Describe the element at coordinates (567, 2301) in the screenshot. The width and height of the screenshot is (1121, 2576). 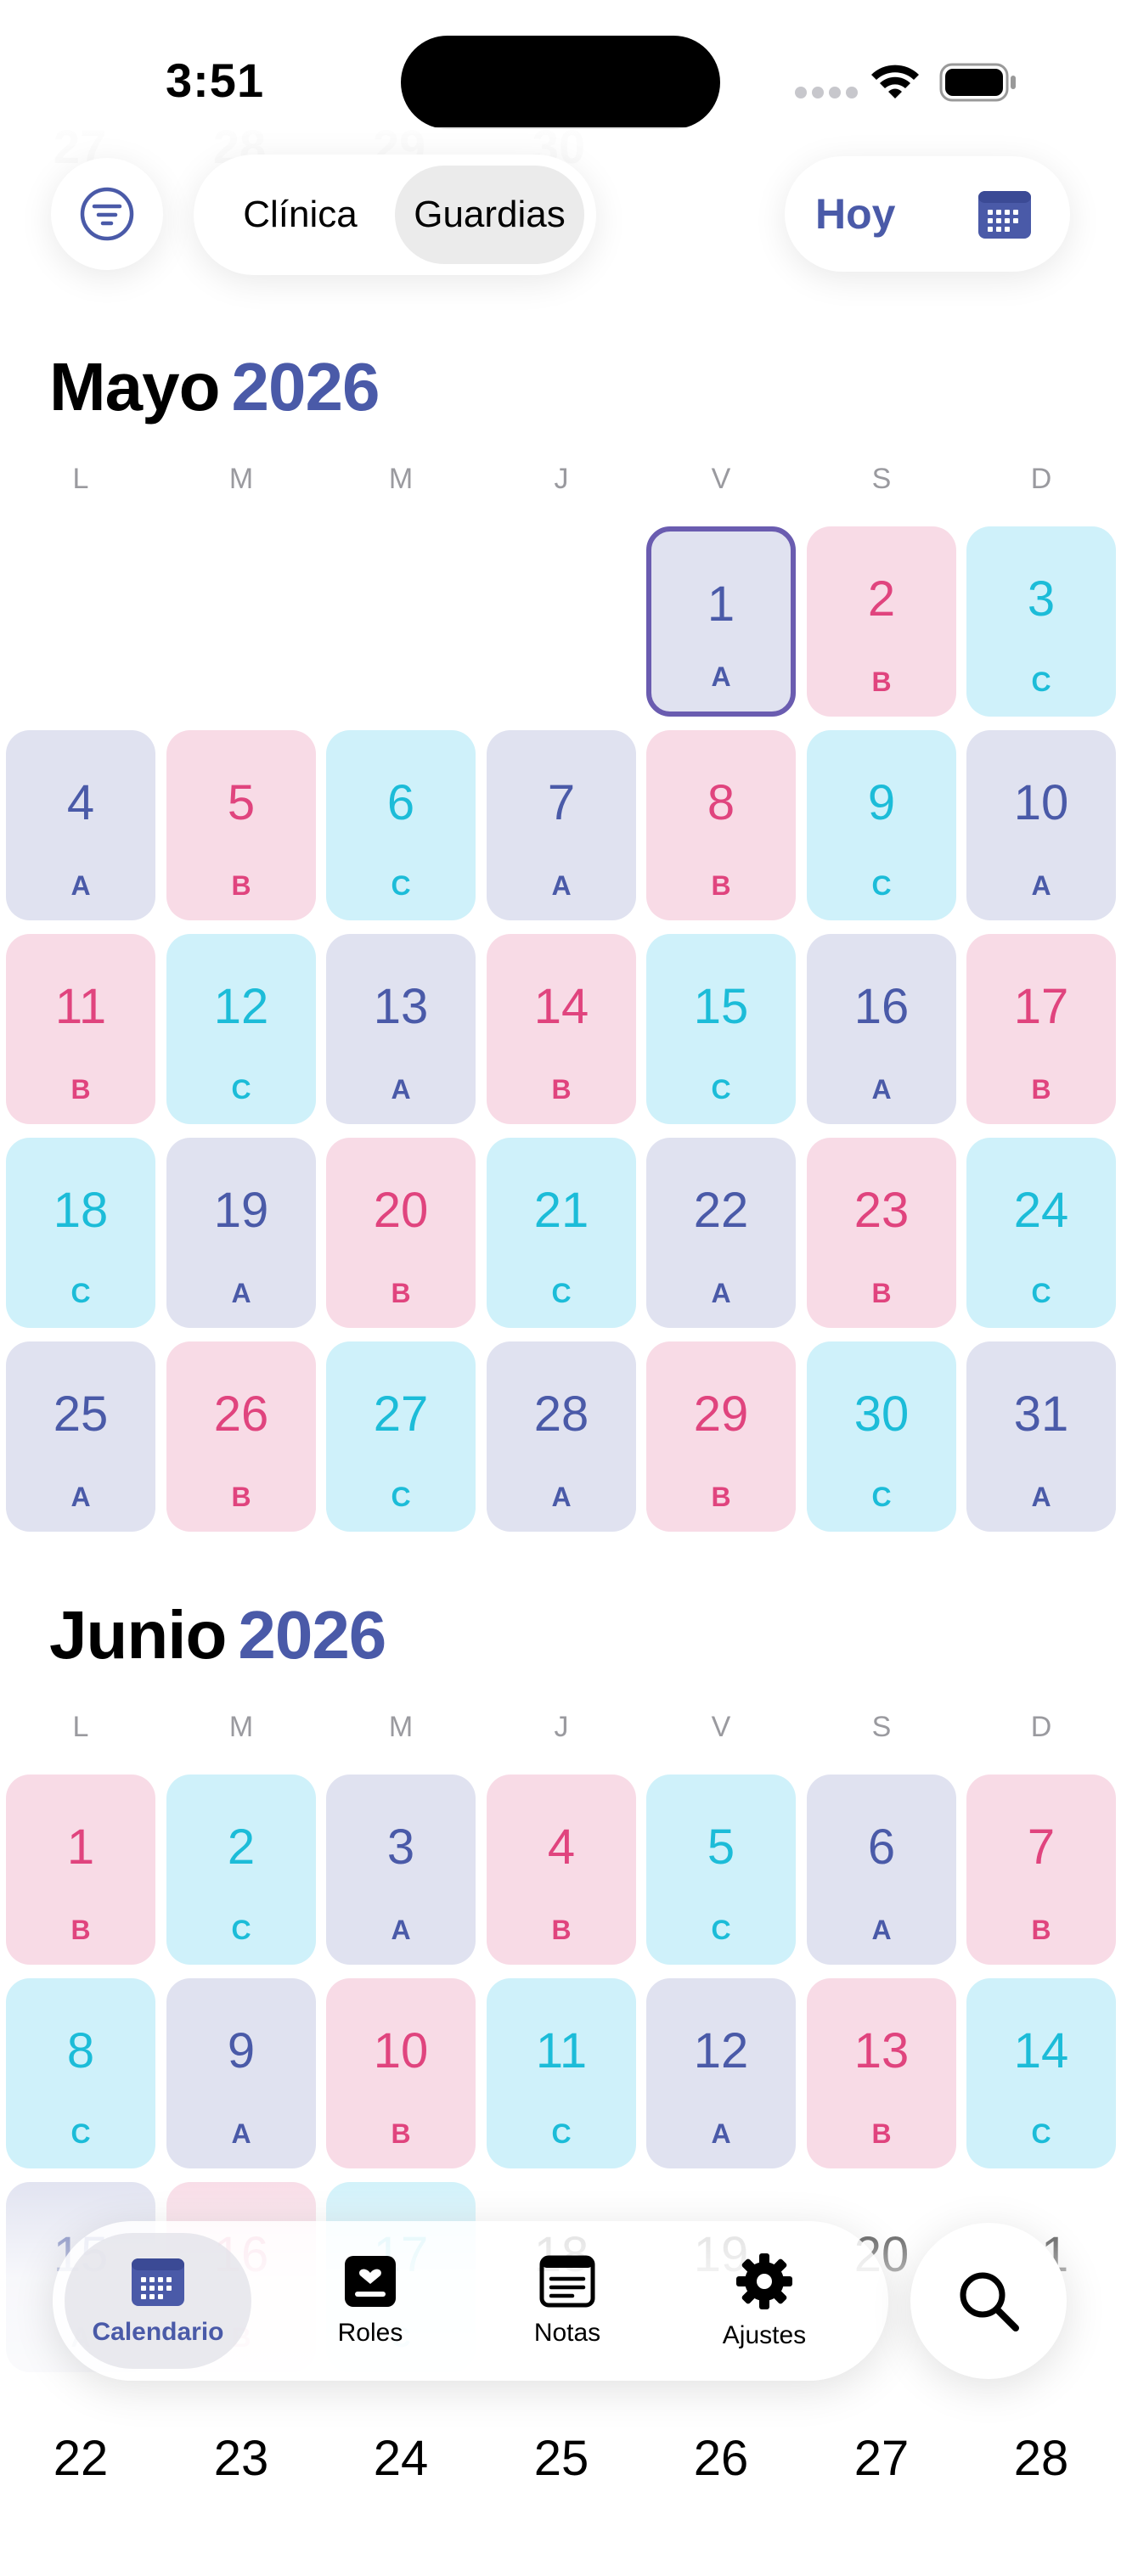
I see `tab-notas: Notas` at that location.